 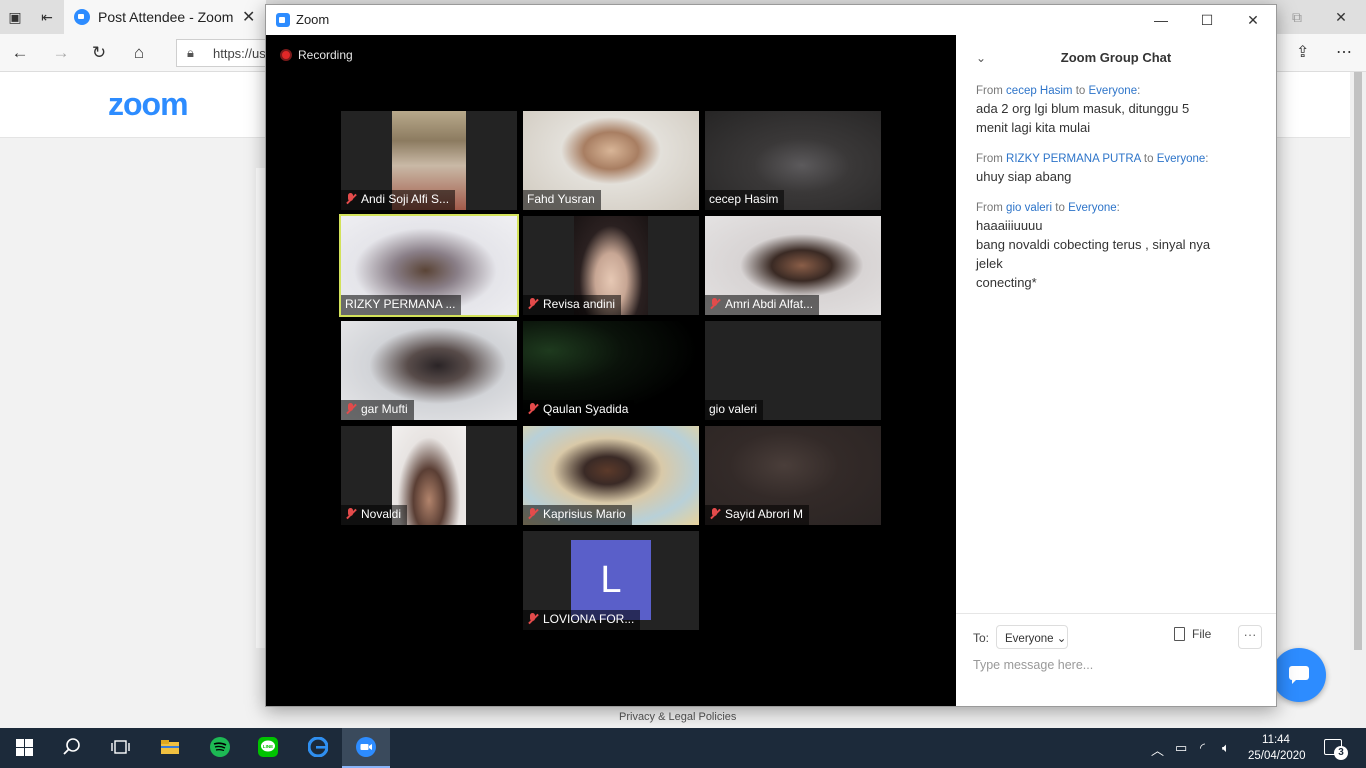 What do you see at coordinates (1226, 748) in the screenshot?
I see `volume-icon: 🔈︎` at bounding box center [1226, 748].